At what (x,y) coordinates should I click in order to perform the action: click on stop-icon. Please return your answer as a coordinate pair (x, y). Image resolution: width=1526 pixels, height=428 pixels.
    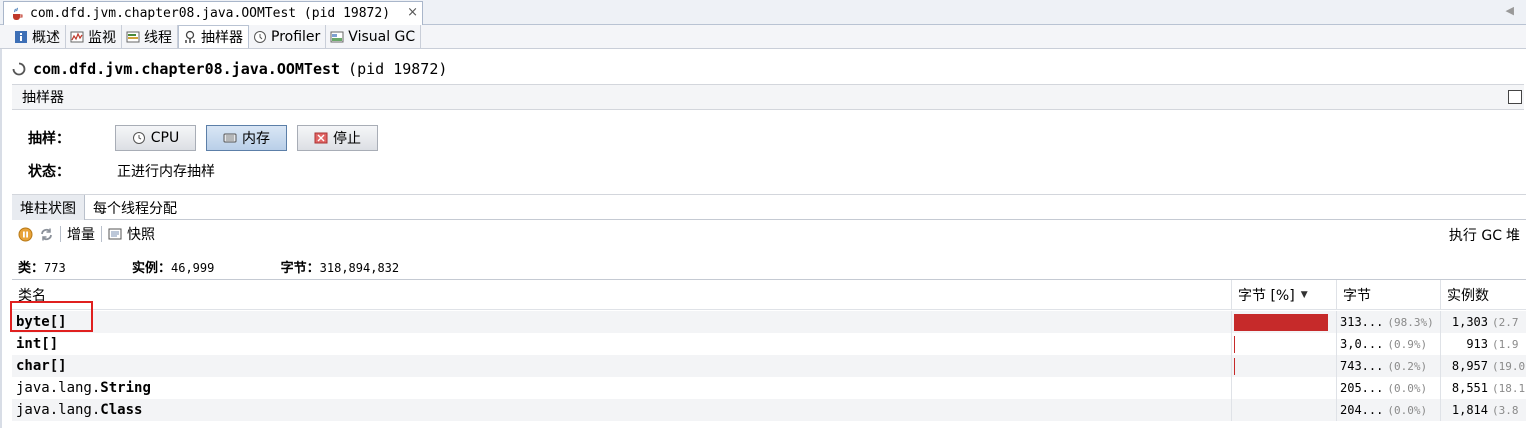
    Looking at the image, I should click on (321, 138).